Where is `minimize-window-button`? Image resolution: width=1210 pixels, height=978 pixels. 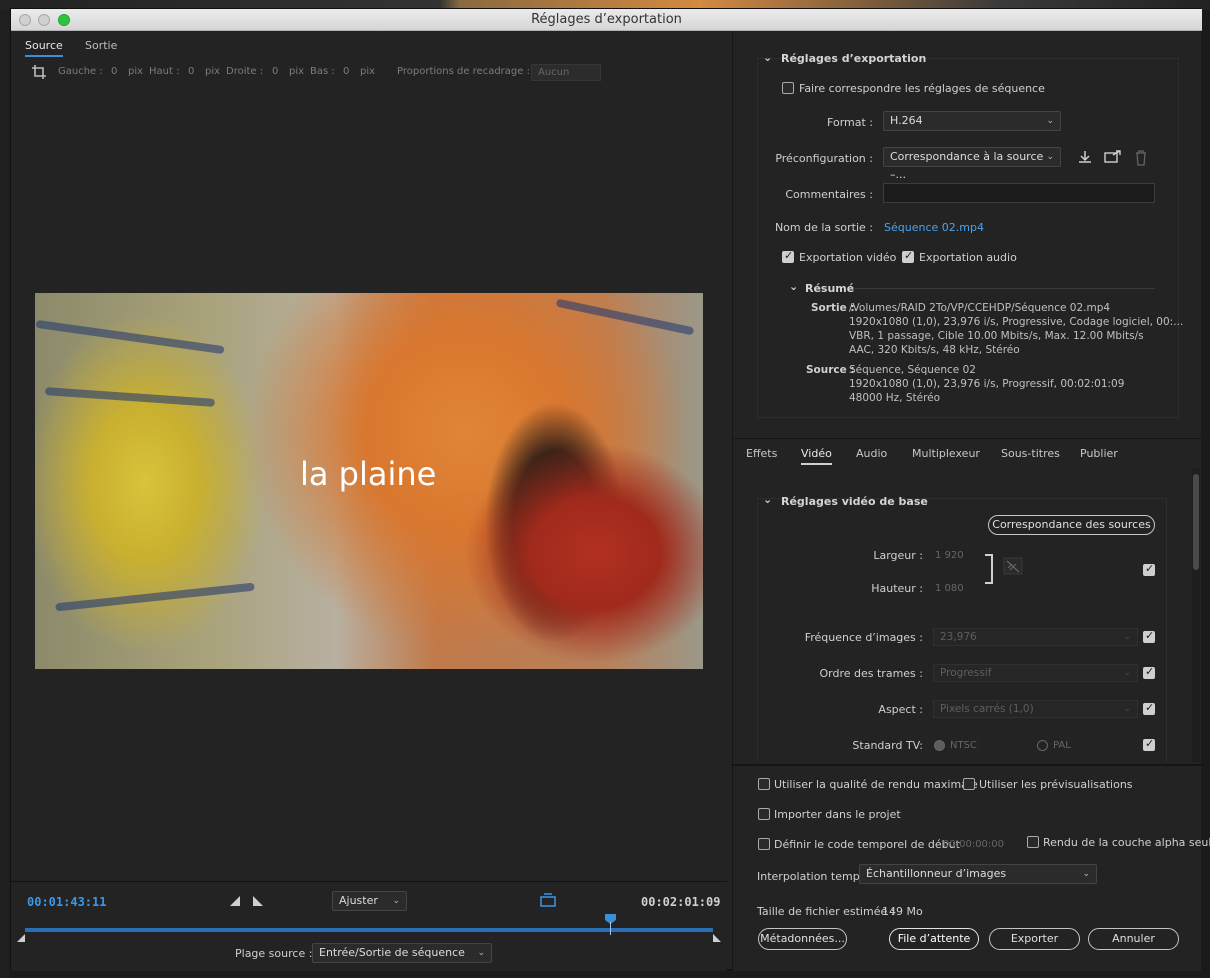 minimize-window-button is located at coordinates (44, 20).